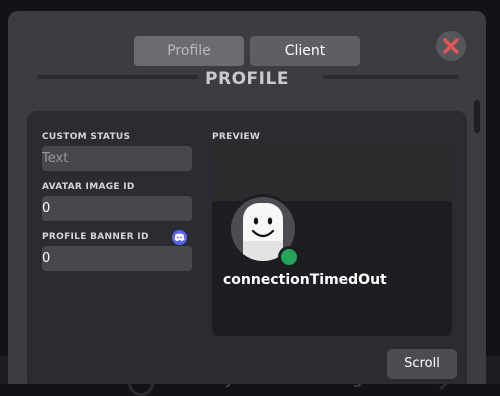  Describe the element at coordinates (189, 51) in the screenshot. I see `tab-profile: Profile` at that location.